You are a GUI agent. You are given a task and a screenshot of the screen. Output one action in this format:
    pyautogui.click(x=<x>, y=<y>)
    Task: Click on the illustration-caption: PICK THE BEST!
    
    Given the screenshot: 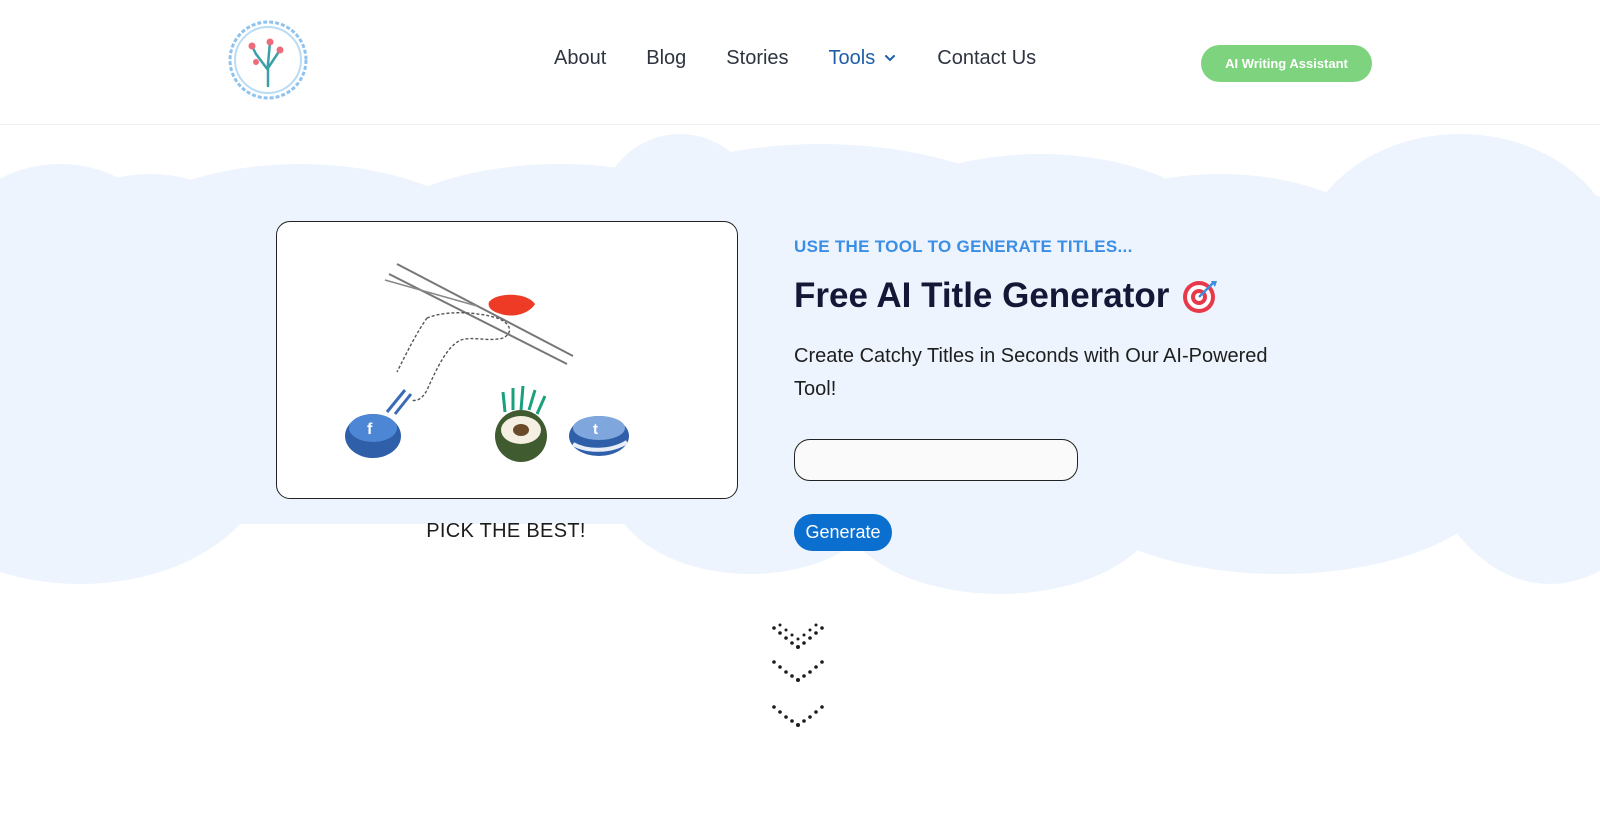 What is the action you would take?
    pyautogui.click(x=506, y=531)
    